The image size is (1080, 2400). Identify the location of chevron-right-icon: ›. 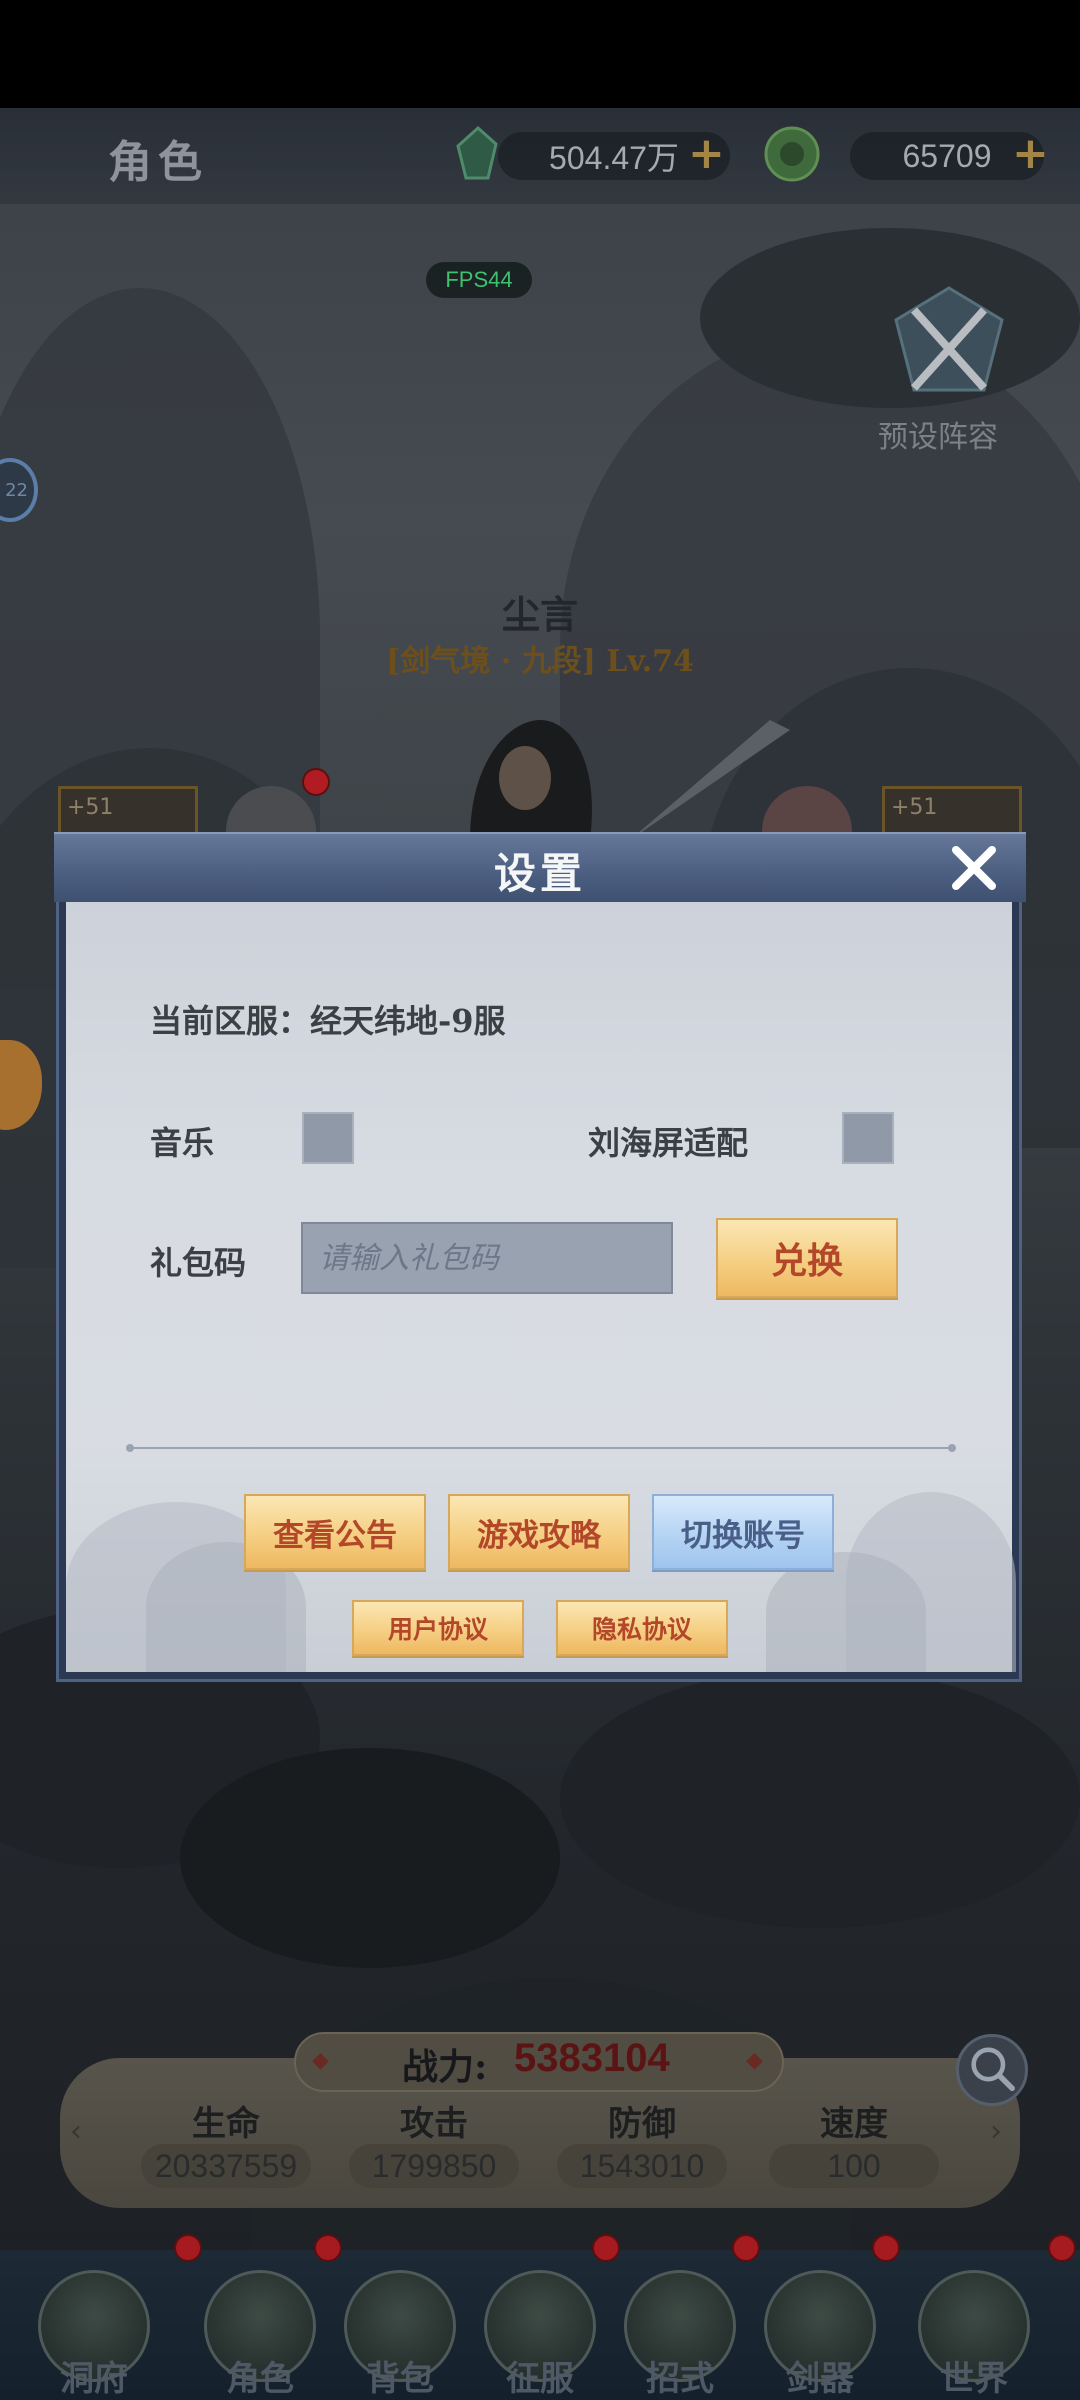
(996, 2131).